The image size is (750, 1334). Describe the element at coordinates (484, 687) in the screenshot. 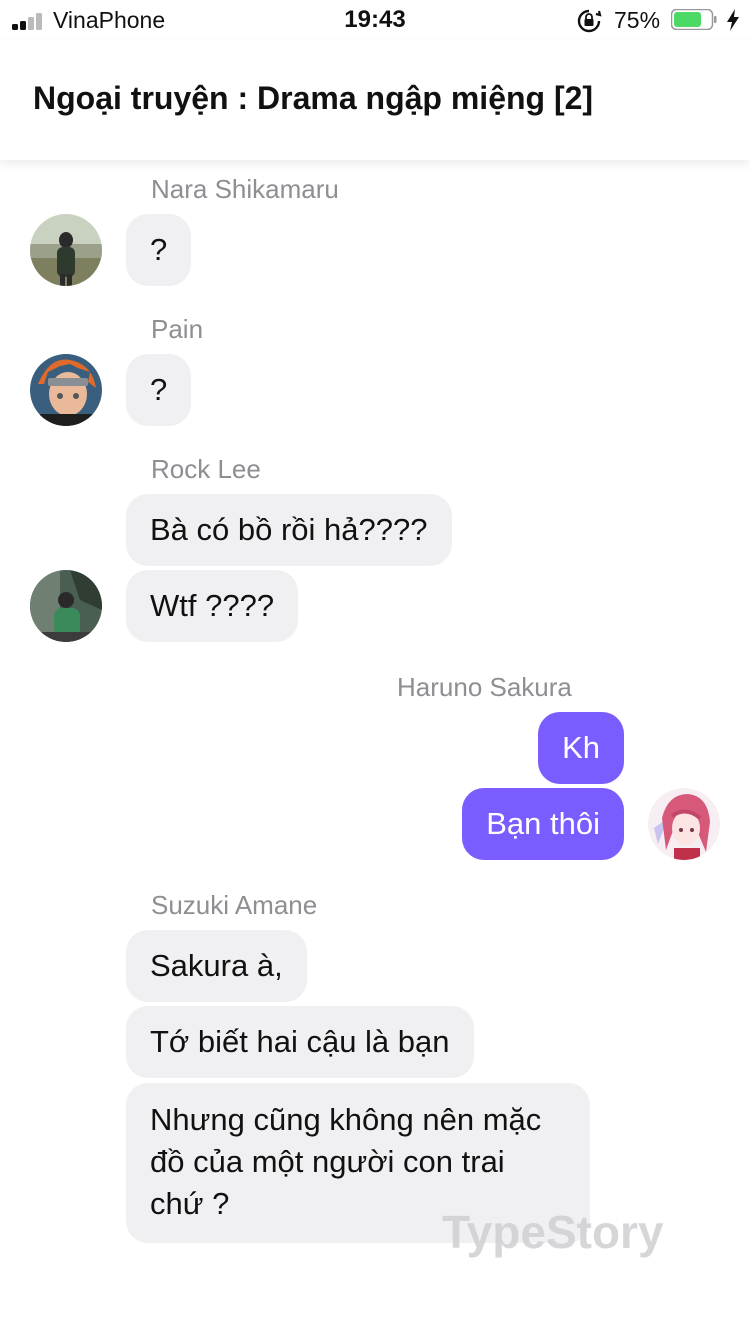

I see `sender-name: Haruno Sakura` at that location.